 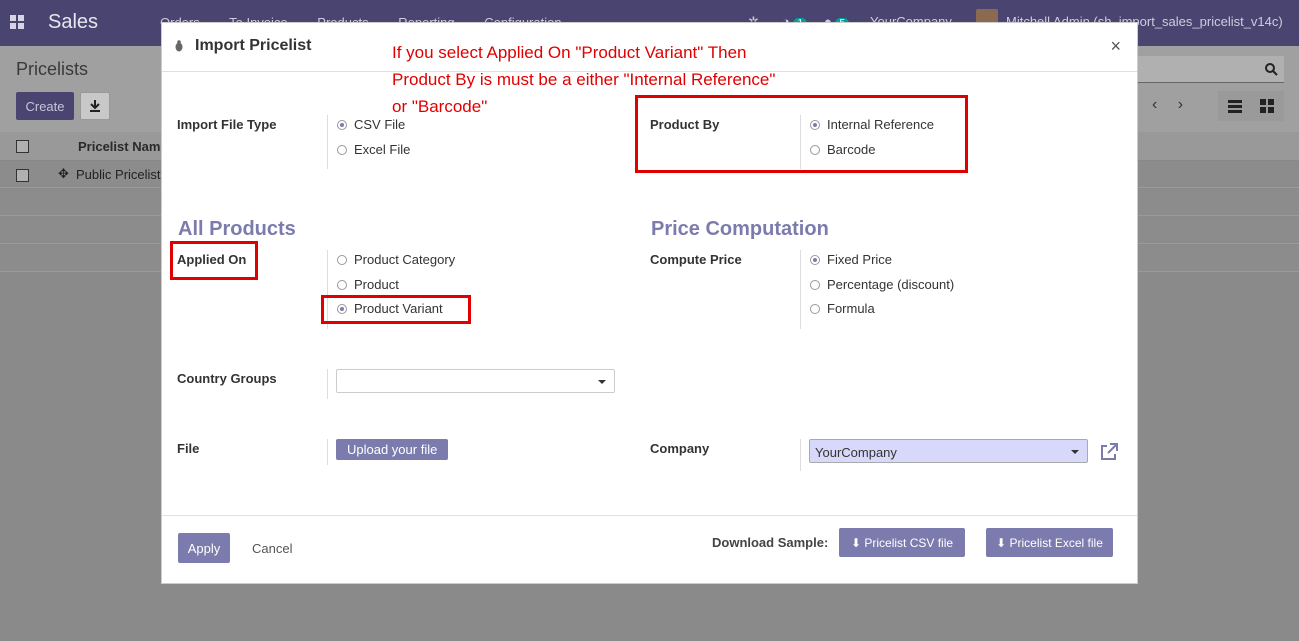 I want to click on column-header-name: Pricelist Name, so click(x=123, y=146).